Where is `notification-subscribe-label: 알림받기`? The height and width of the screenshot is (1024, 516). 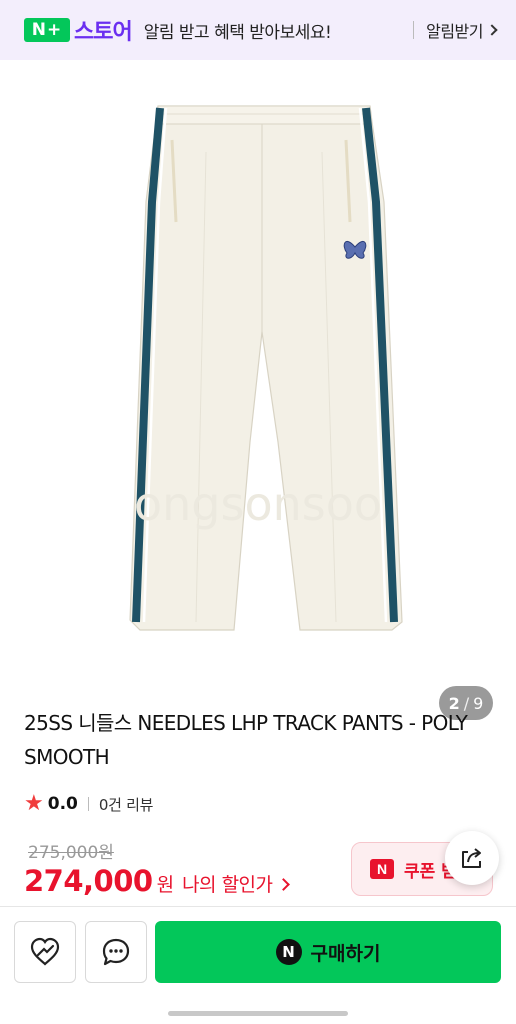 notification-subscribe-label: 알림받기 is located at coordinates (454, 31).